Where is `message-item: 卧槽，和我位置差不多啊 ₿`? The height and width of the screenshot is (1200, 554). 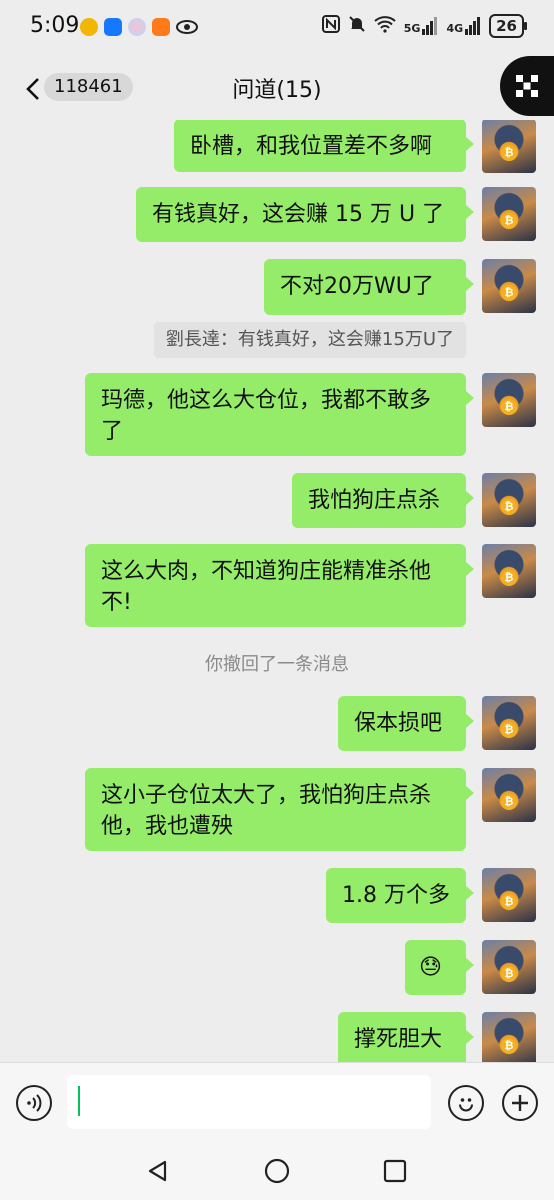
message-item: 卧槽，和我位置差不多啊 ₿ is located at coordinates (355, 146).